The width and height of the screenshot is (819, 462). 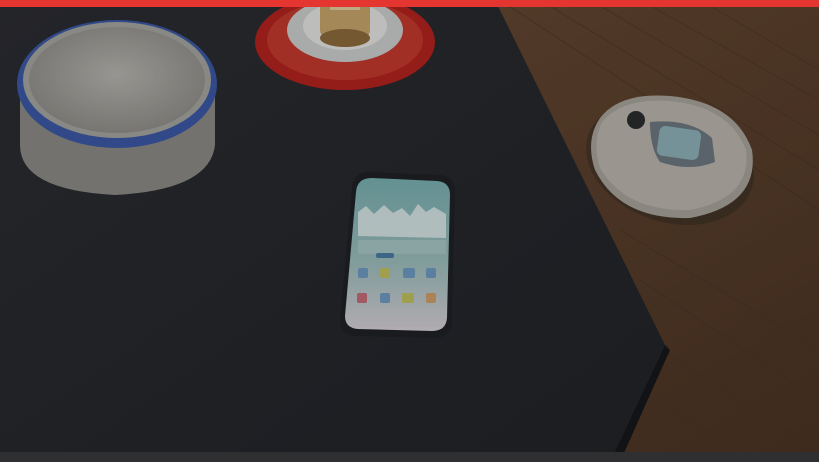 What do you see at coordinates (409, 457) in the screenshot?
I see `bottom-strip` at bounding box center [409, 457].